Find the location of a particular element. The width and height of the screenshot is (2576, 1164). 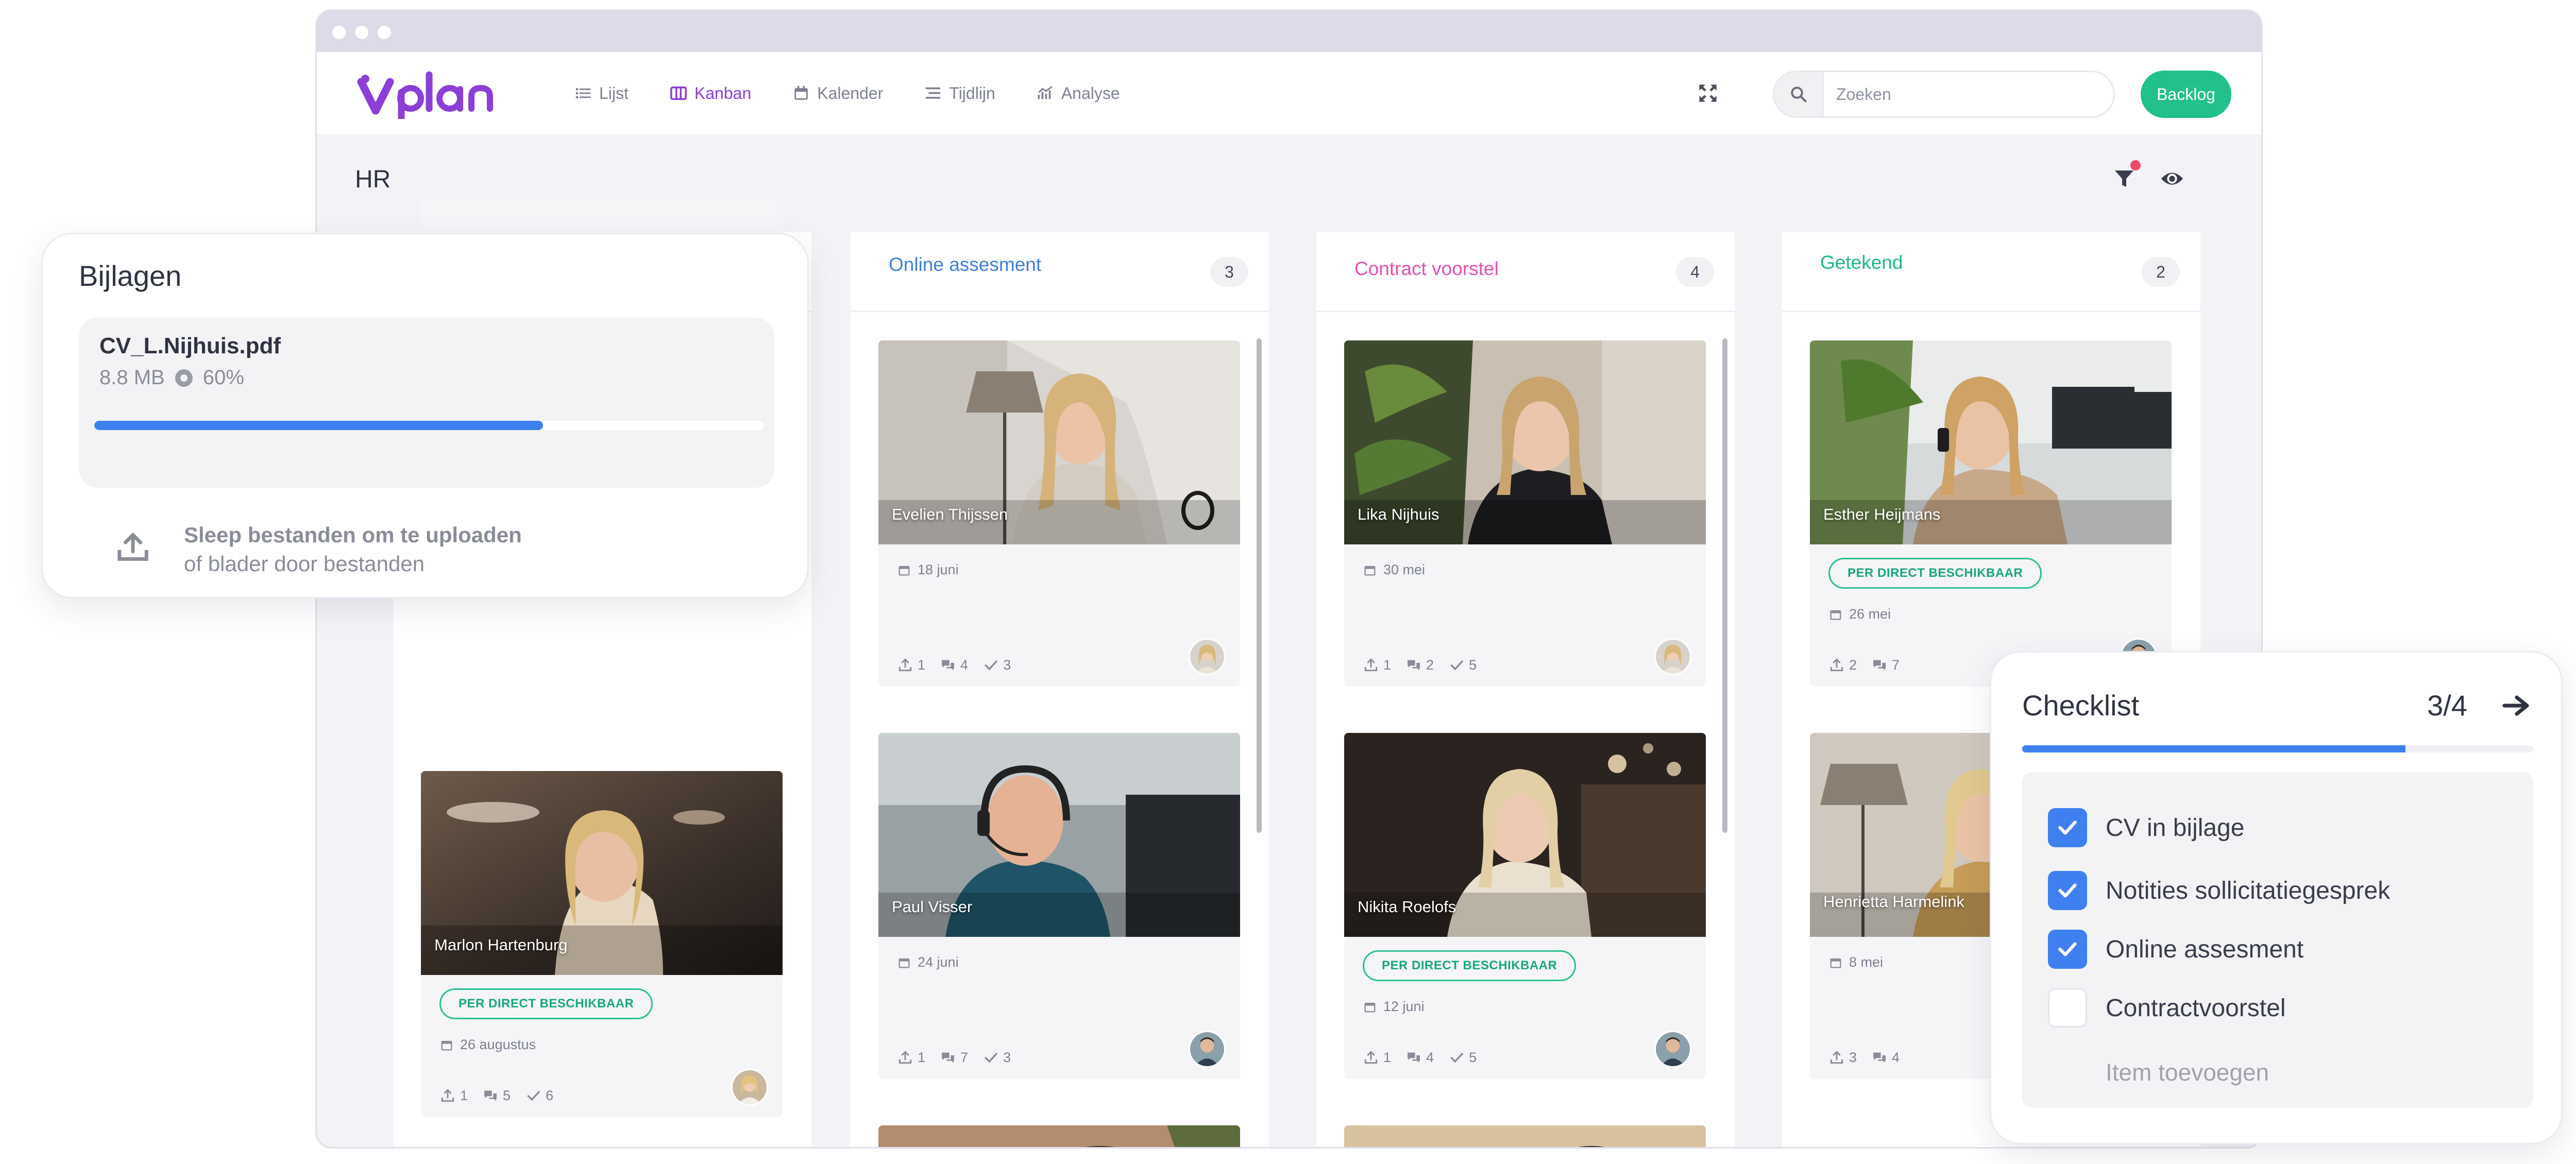

search-icon is located at coordinates (1799, 94).